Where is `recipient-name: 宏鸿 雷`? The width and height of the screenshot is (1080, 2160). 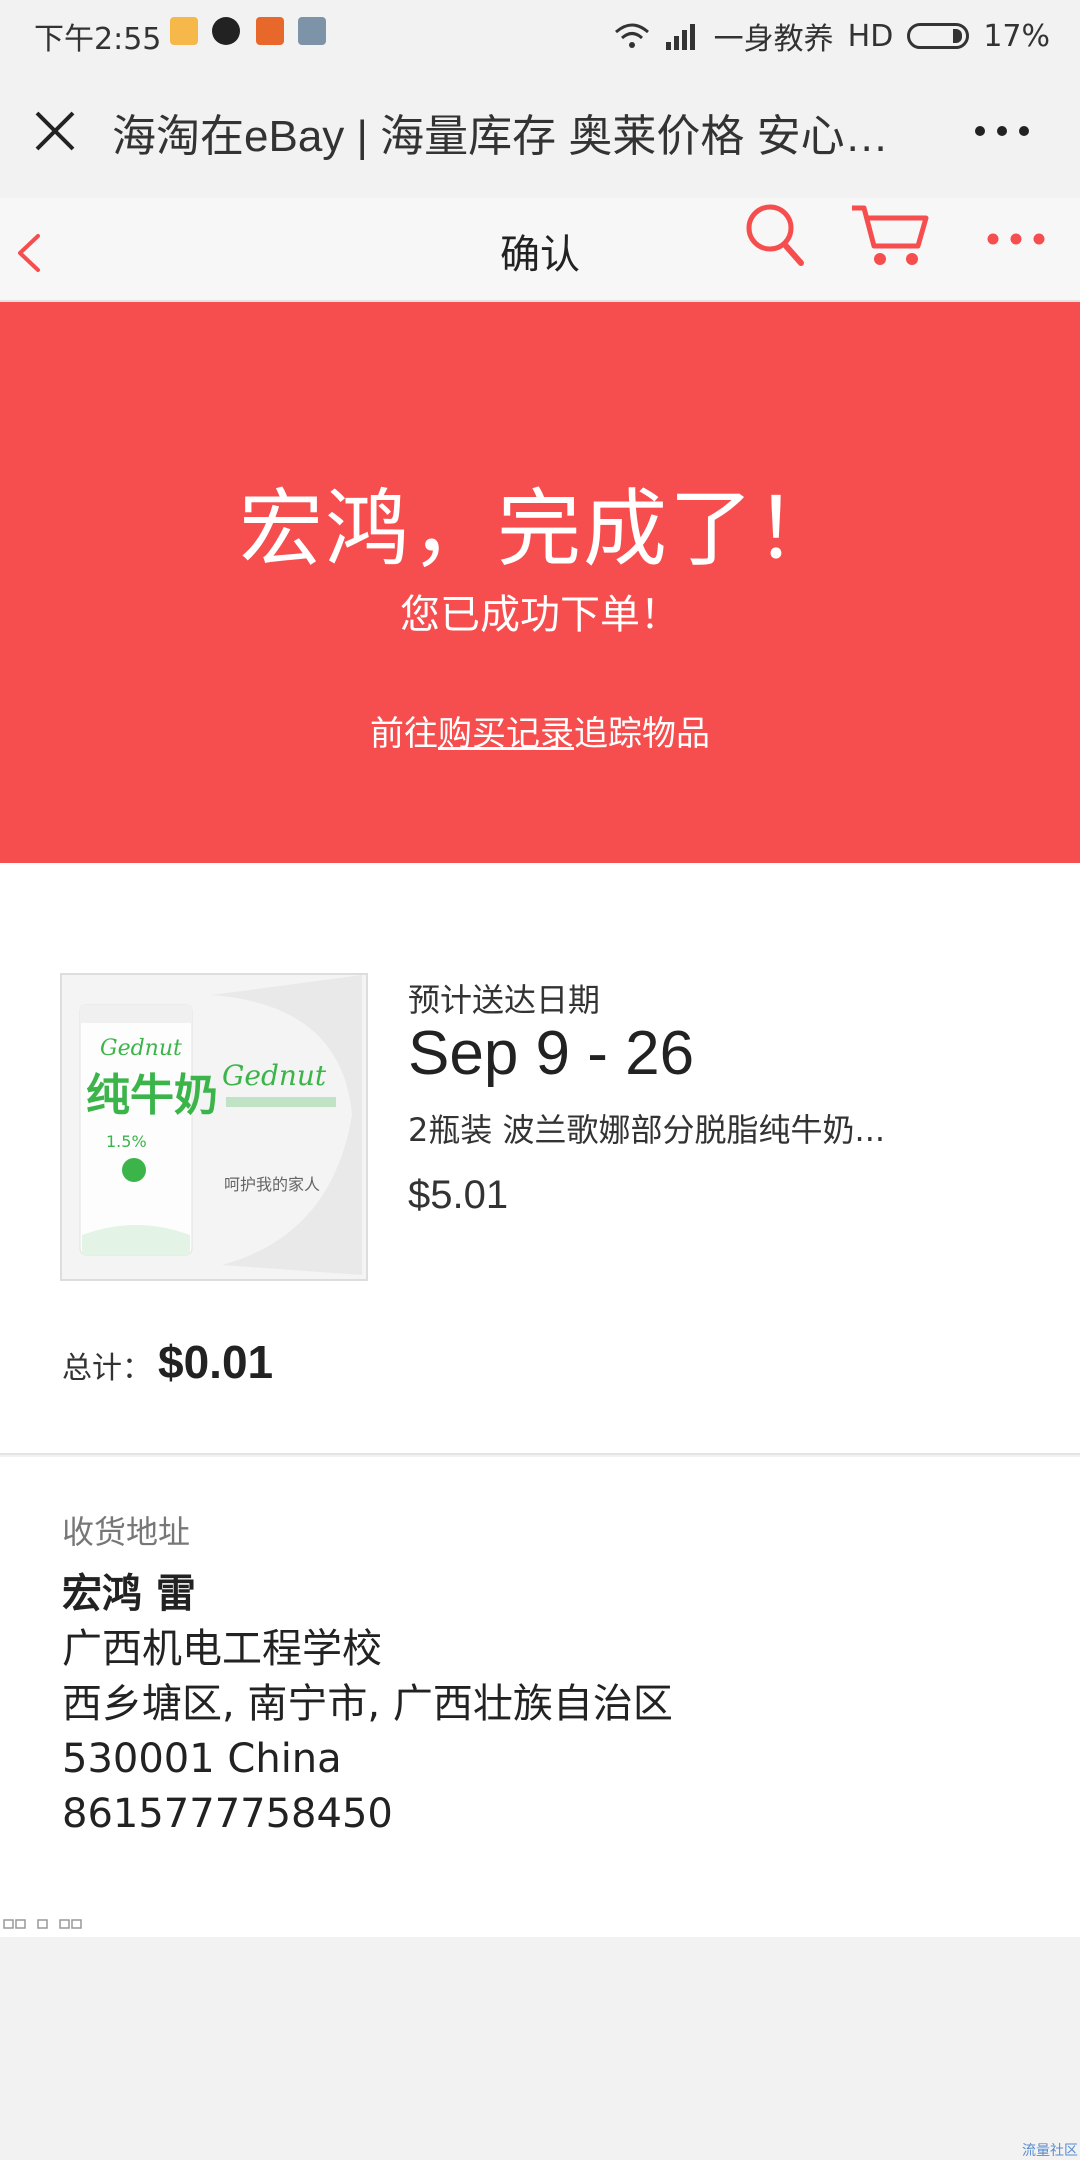 recipient-name: 宏鸿 雷 is located at coordinates (129, 1594).